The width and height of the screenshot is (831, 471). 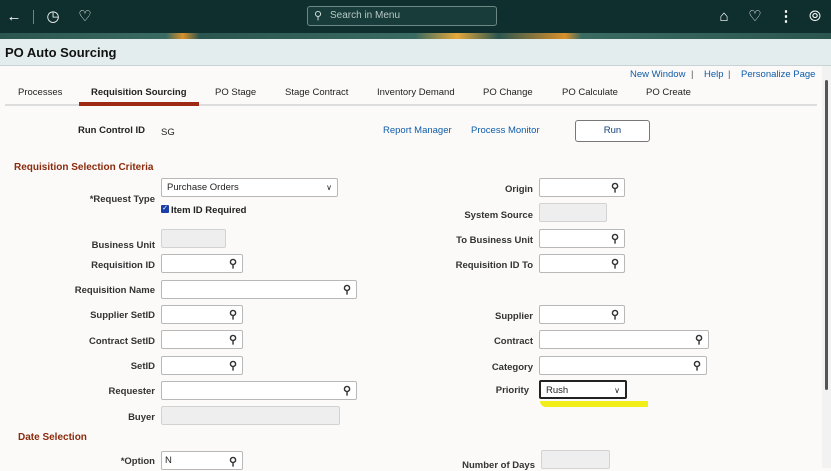 I want to click on run-control-id-label: Run Control ID, so click(x=112, y=130).